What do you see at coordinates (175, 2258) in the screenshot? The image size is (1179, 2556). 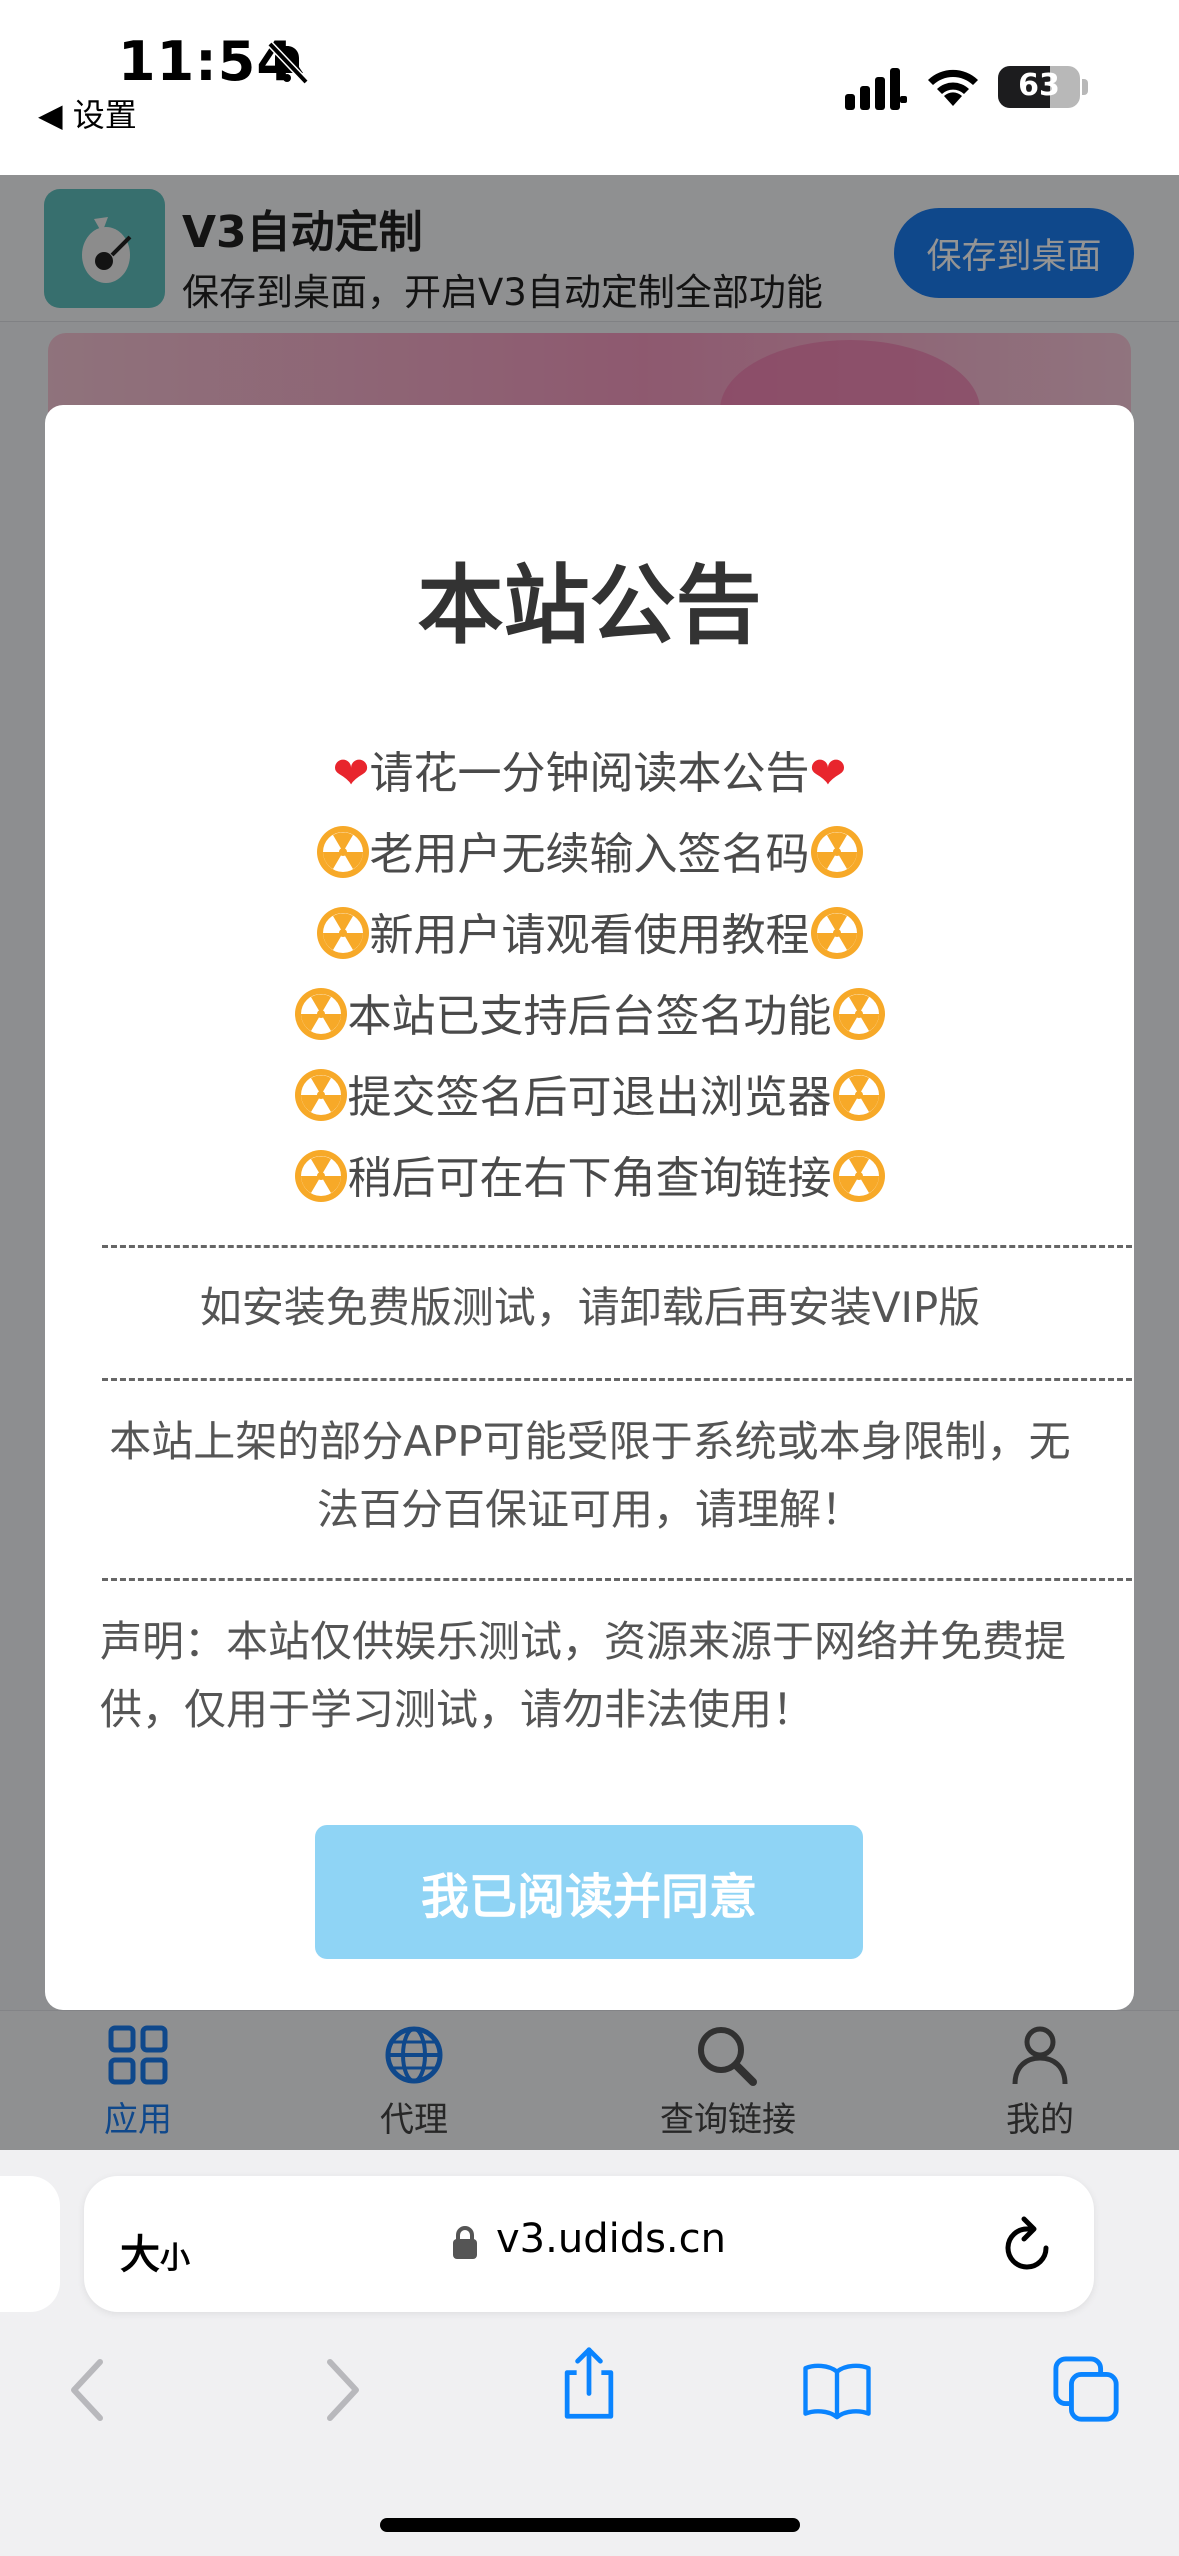 I see `text-size-small: 小` at bounding box center [175, 2258].